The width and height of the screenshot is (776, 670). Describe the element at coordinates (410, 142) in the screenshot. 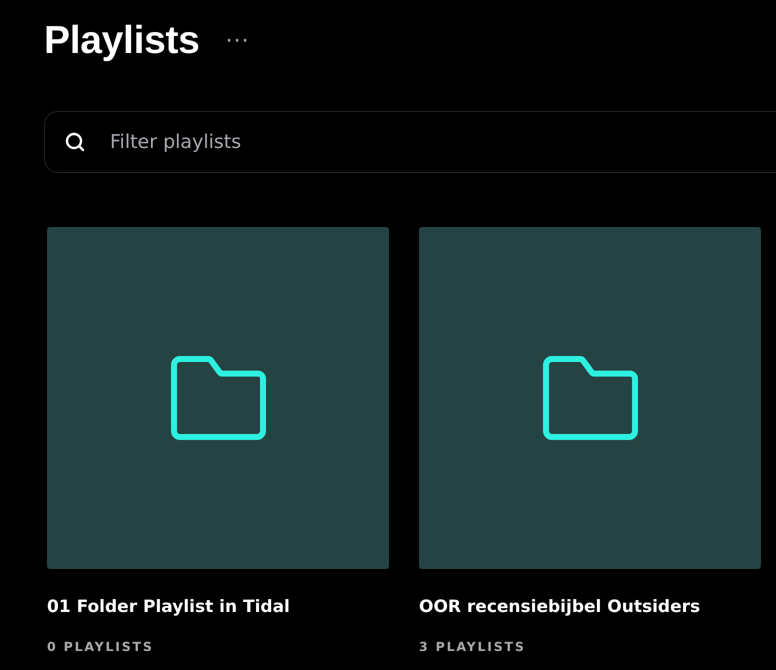

I see `search-field: Filter playlists` at that location.